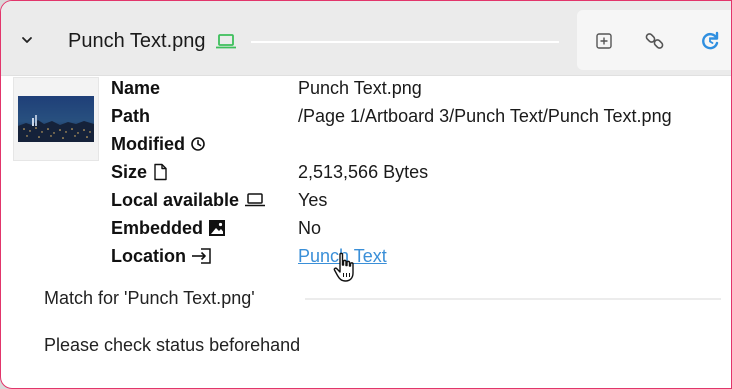 This screenshot has height=389, width=732. I want to click on toolbar, so click(654, 40).